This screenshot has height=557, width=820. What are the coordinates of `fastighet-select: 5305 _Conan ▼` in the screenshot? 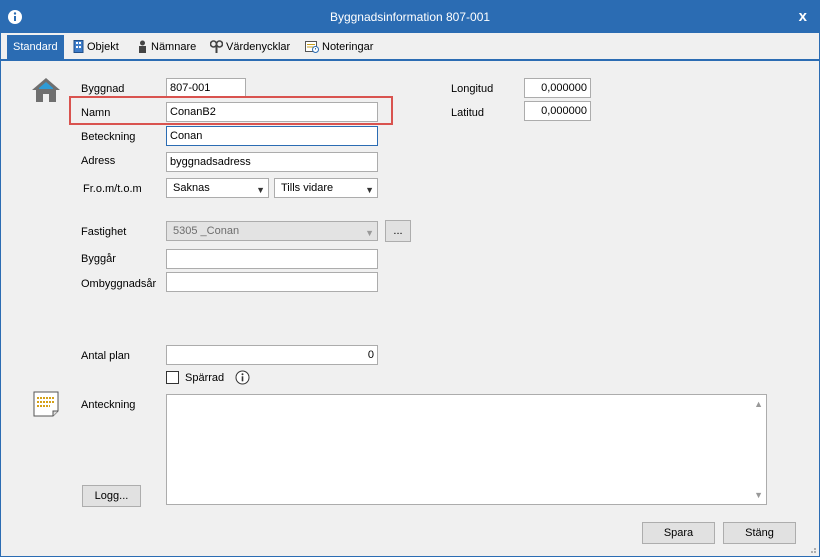 It's located at (272, 231).